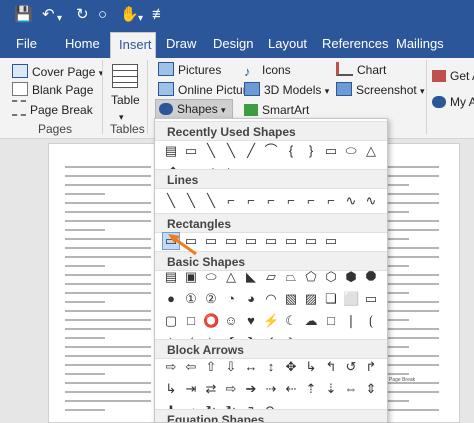 The width and height of the screenshot is (474, 423). I want to click on shape-option: ①, so click(191, 299).